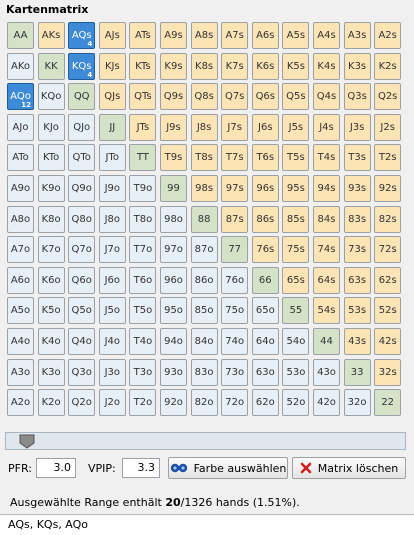 The height and width of the screenshot is (535, 414). Describe the element at coordinates (20, 188) in the screenshot. I see `hand-cell-a9o: A9o` at that location.